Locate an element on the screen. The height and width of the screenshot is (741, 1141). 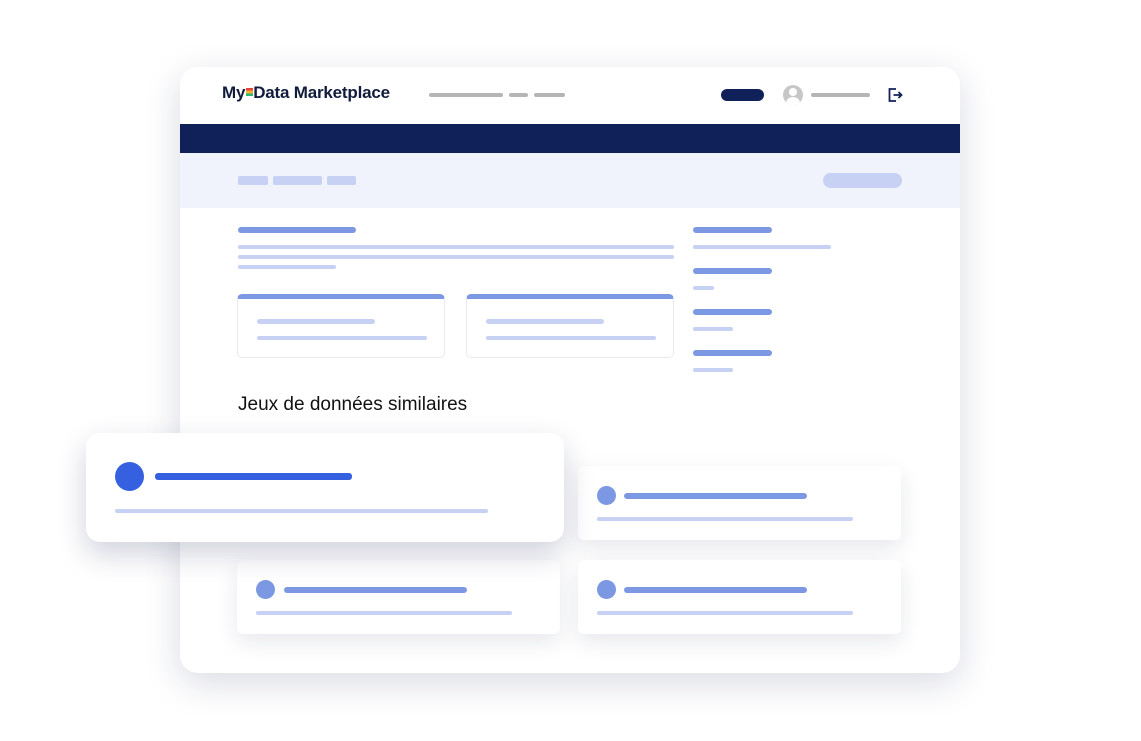
highlighted-dataset-icon is located at coordinates (129, 476).